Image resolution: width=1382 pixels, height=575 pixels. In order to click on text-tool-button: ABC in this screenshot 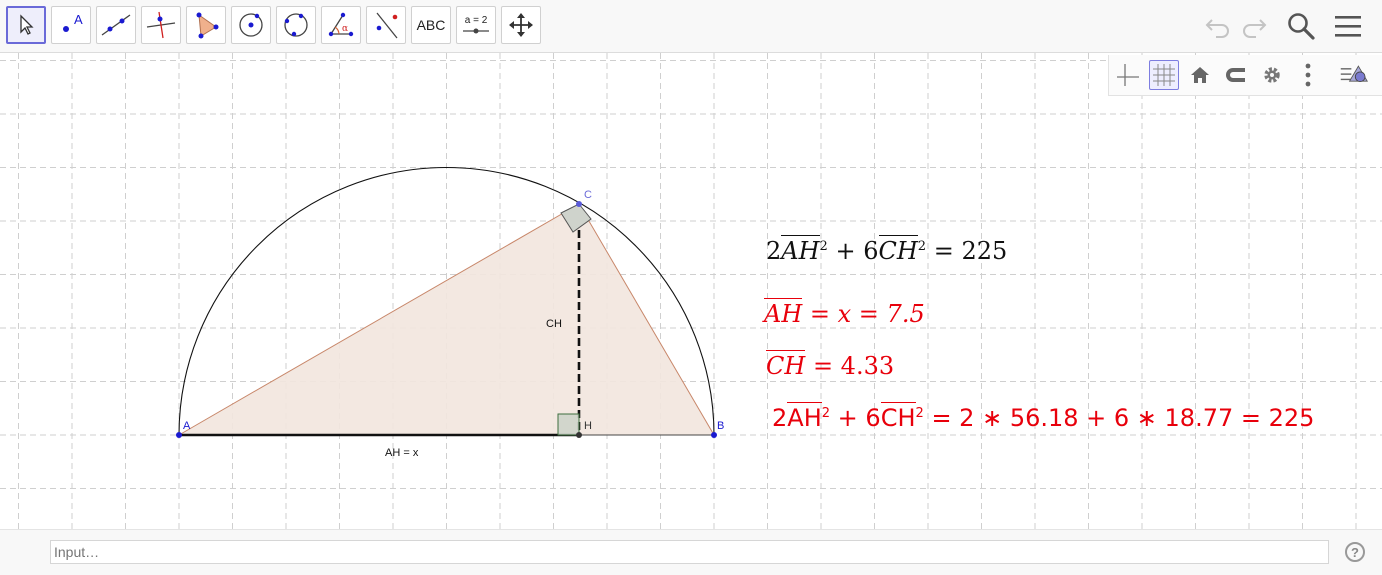, I will do `click(431, 25)`.